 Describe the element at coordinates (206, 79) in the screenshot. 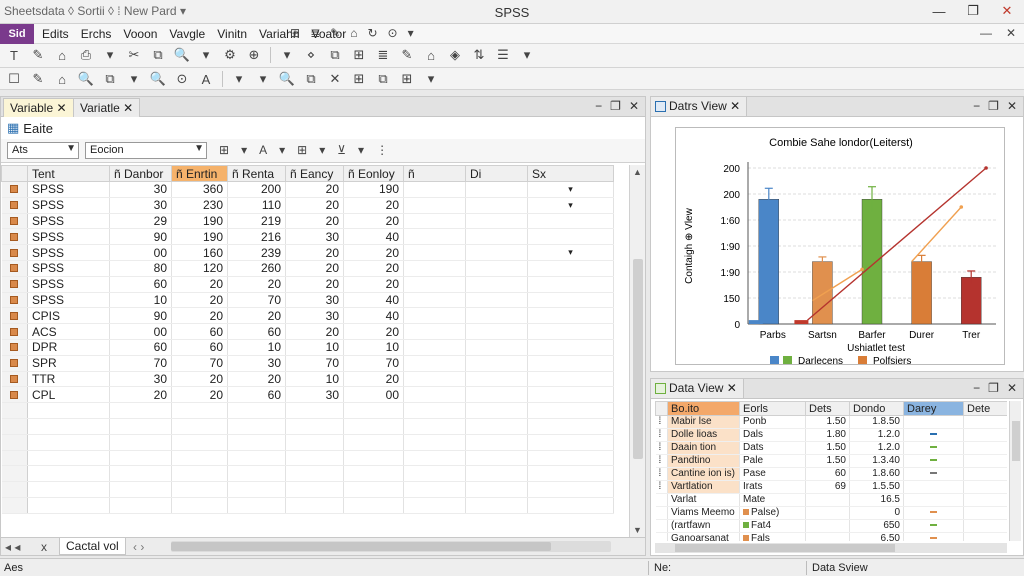

I see `toolbar-tool-icon: A` at that location.